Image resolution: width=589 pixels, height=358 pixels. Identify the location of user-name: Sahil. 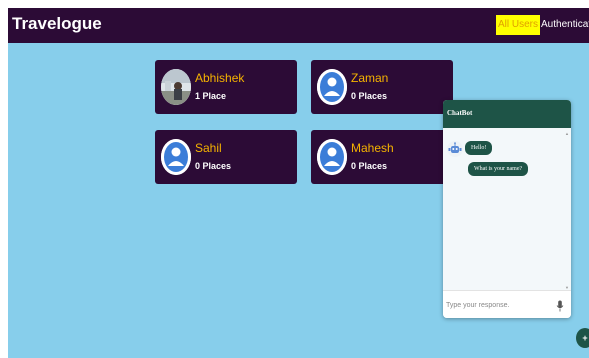
(208, 148).